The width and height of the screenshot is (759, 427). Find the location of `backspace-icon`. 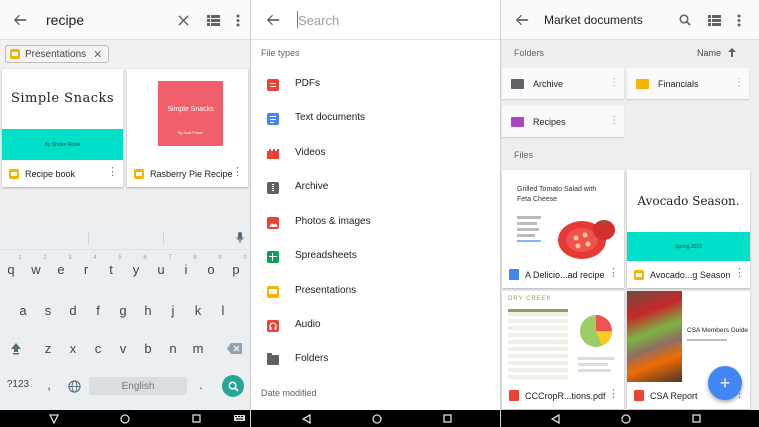

backspace-icon is located at coordinates (234, 348).